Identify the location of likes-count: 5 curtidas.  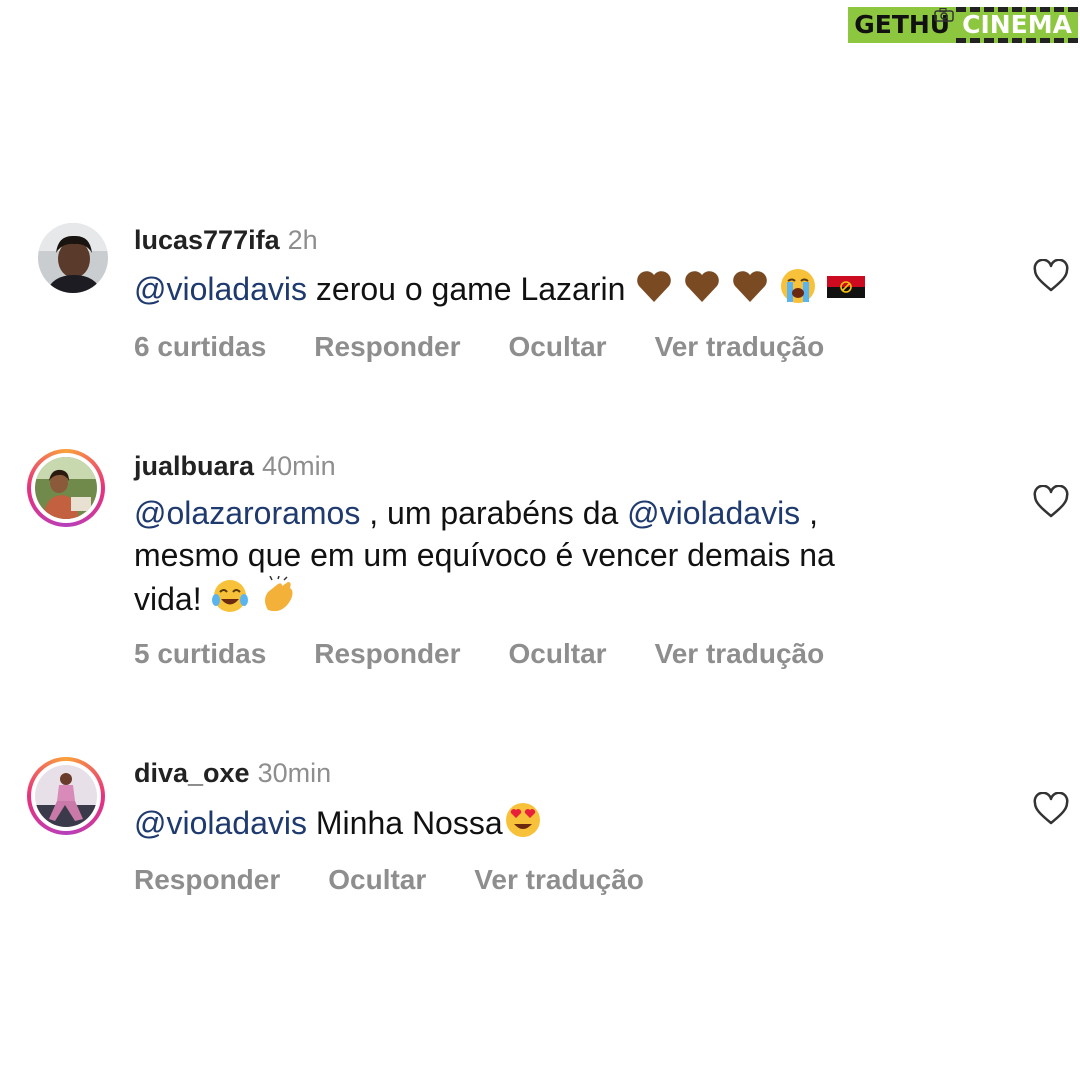
(200, 653).